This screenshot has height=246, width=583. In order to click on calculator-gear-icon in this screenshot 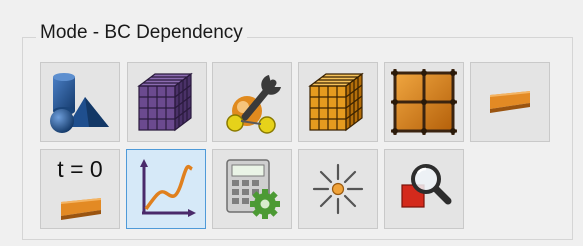, I will do `click(252, 189)`.